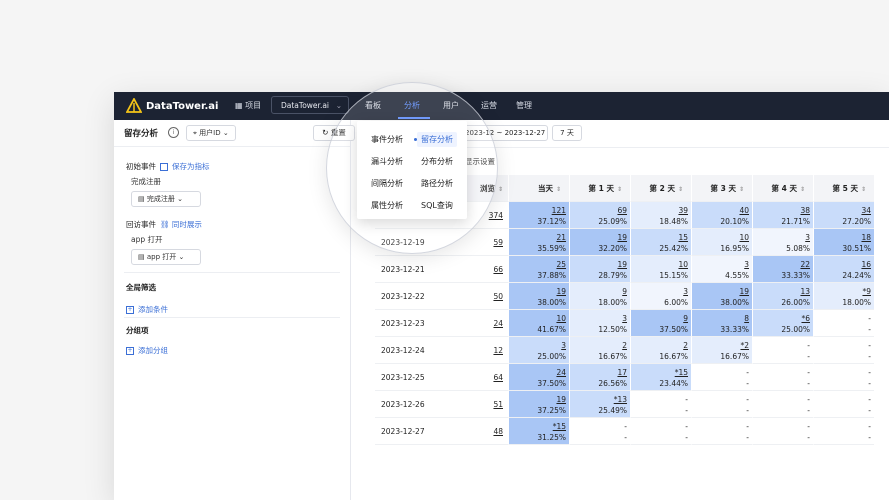 The height and width of the screenshot is (500, 889). Describe the element at coordinates (619, 189) in the screenshot. I see `sort-icon: ⇕` at that location.